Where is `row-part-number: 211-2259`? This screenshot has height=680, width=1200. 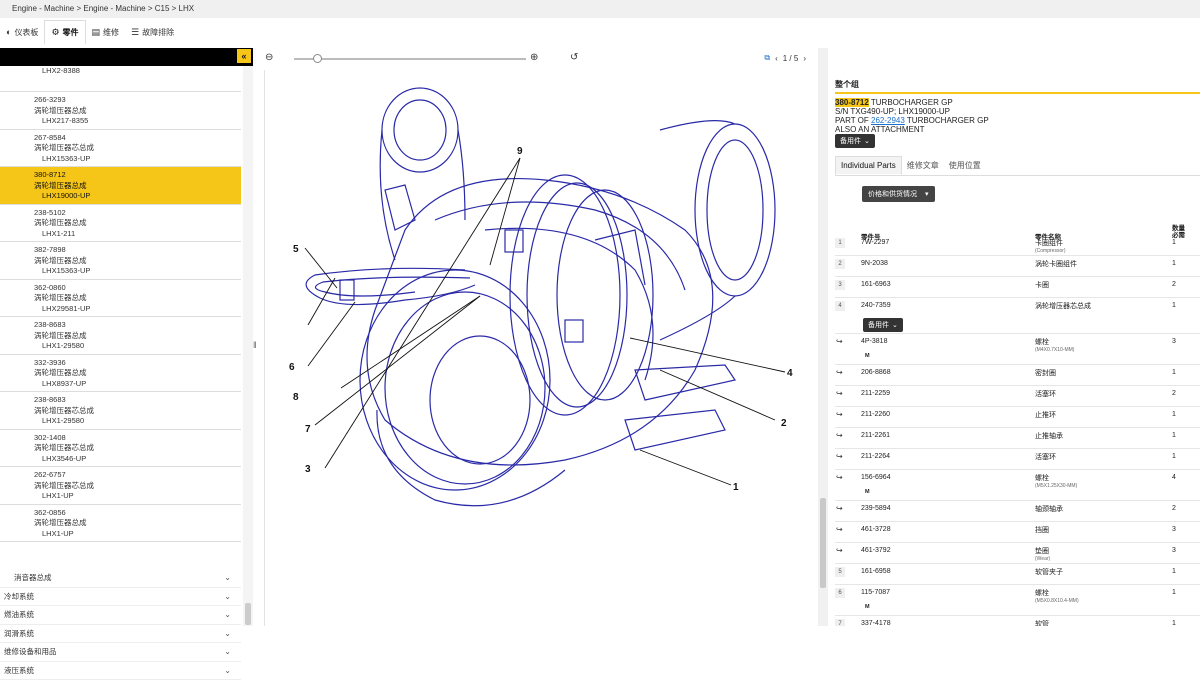 row-part-number: 211-2259 is located at coordinates (875, 393).